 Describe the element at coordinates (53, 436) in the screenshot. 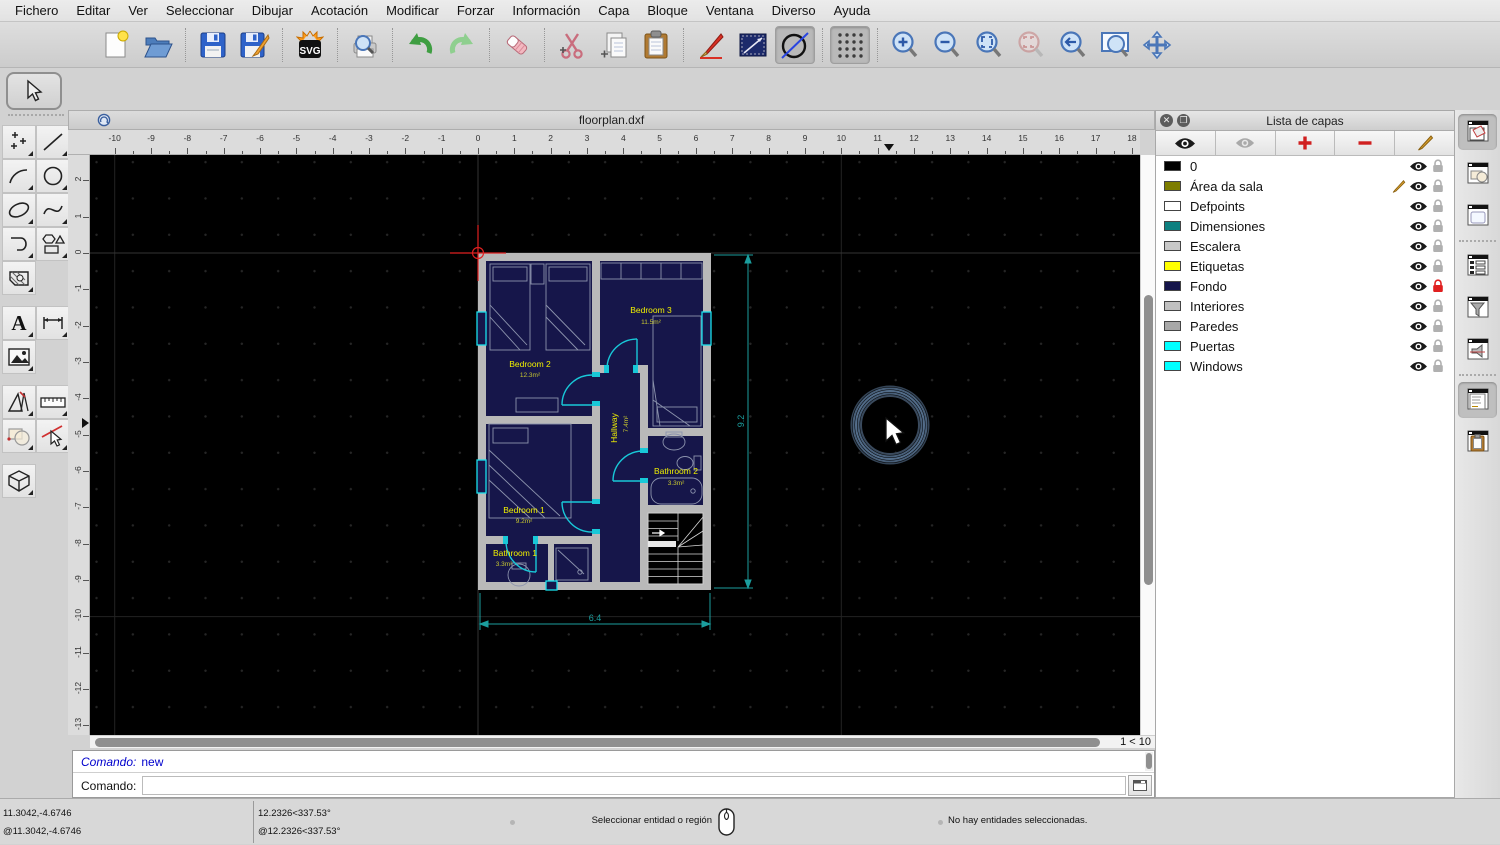

I see `select-entity-tool-button` at that location.